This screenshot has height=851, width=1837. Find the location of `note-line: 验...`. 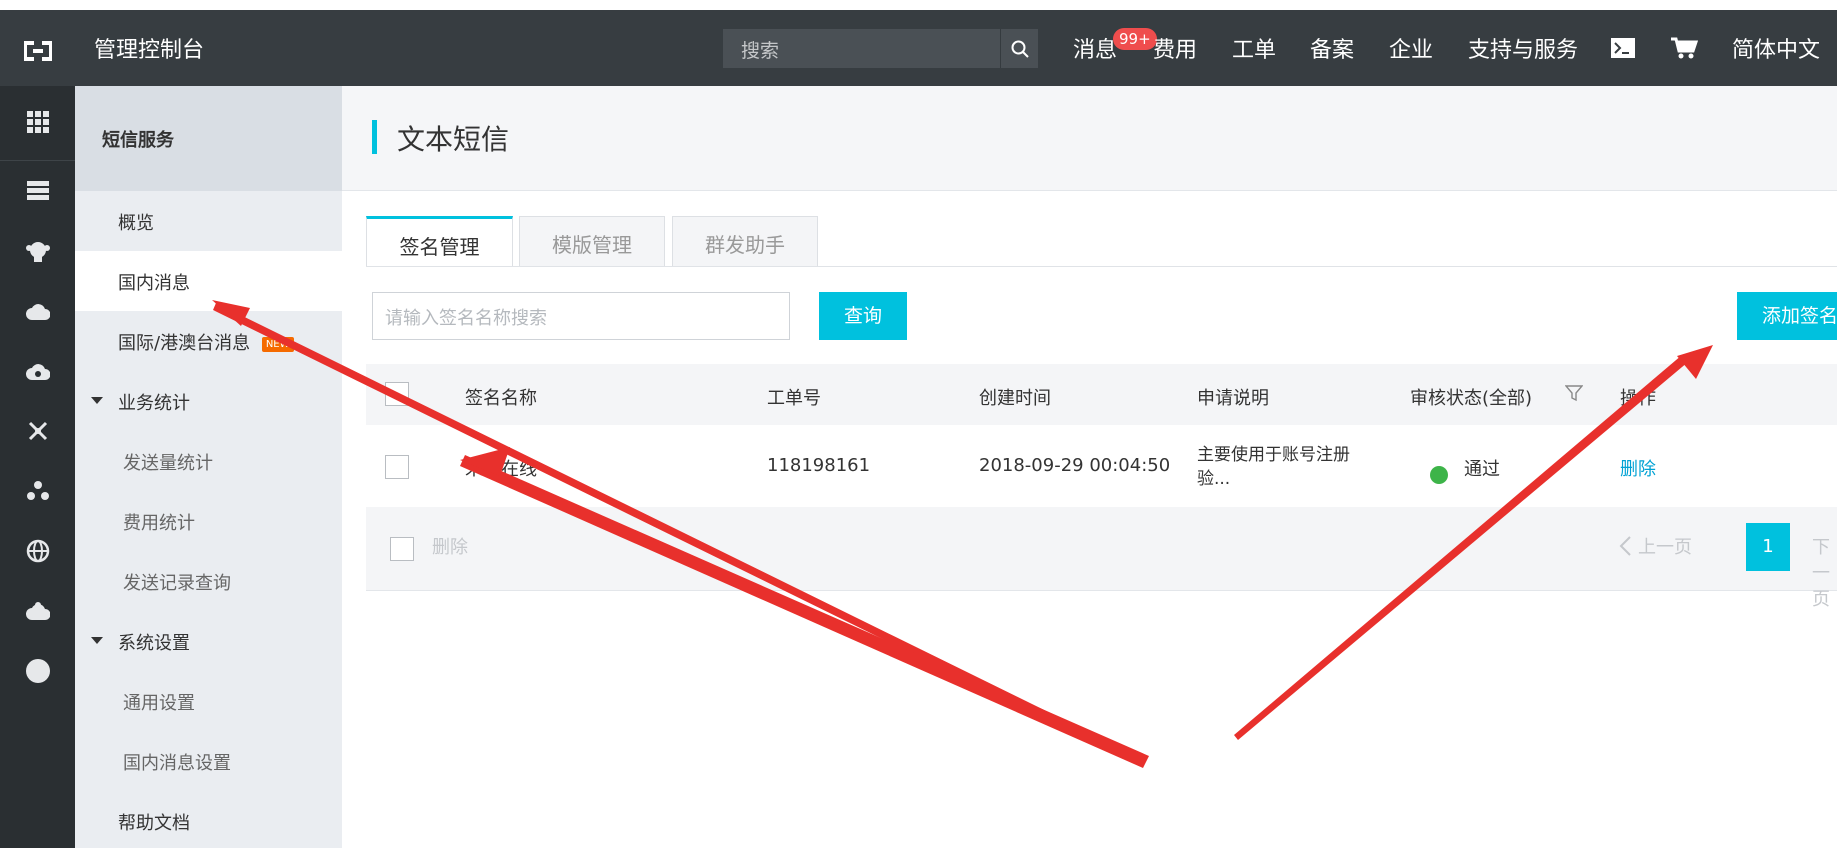

note-line: 验... is located at coordinates (1214, 479).